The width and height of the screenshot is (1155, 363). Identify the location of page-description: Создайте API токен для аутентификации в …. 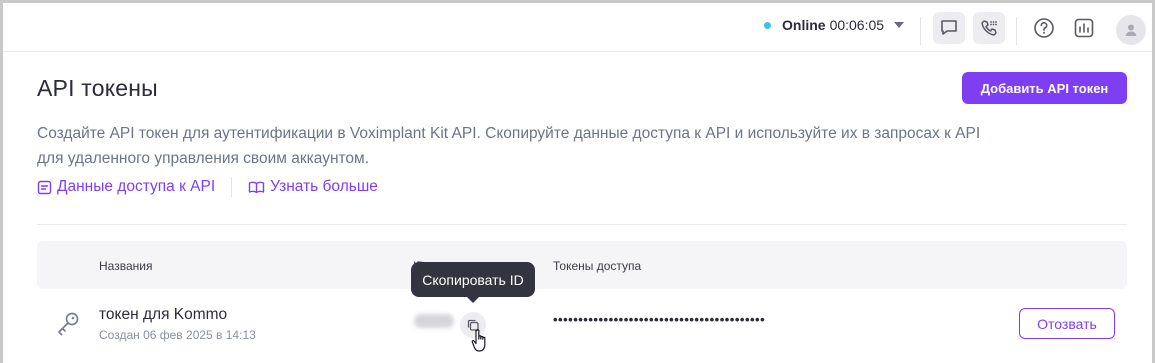
(509, 146).